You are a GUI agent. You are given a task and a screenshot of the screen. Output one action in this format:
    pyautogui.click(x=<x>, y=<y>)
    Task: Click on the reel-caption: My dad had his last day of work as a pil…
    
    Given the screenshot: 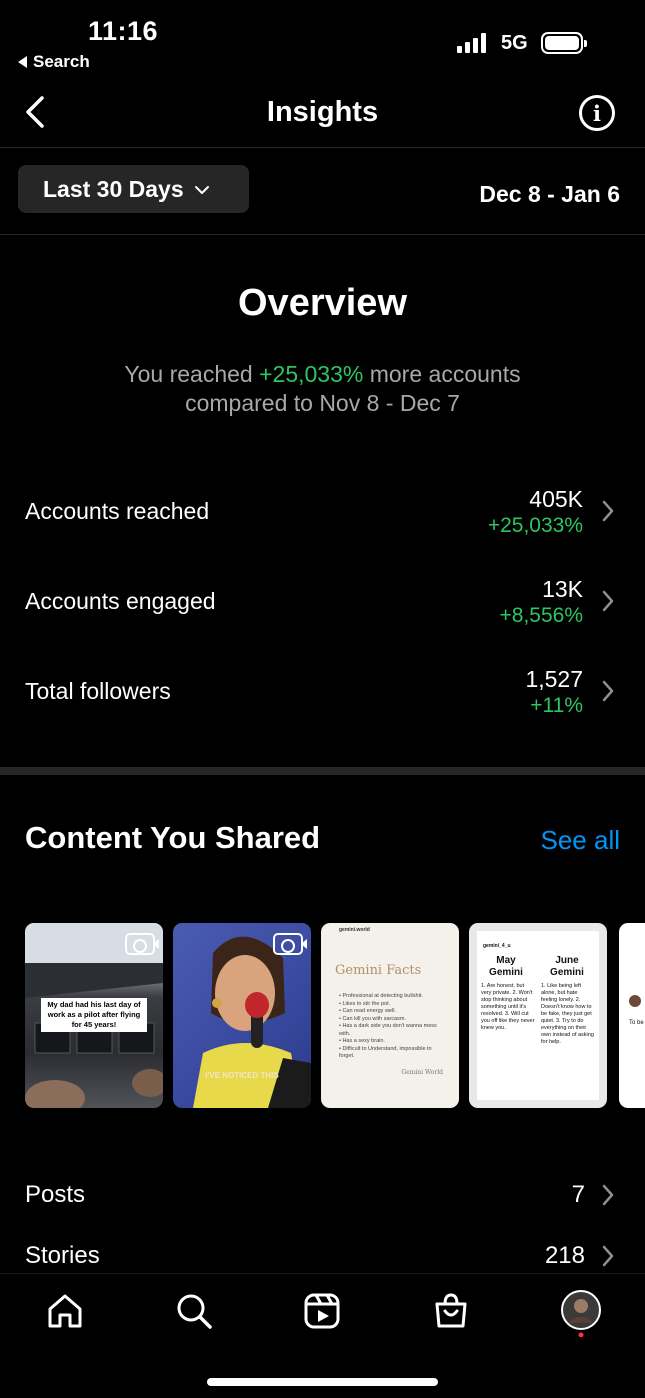 What is the action you would take?
    pyautogui.click(x=94, y=1015)
    